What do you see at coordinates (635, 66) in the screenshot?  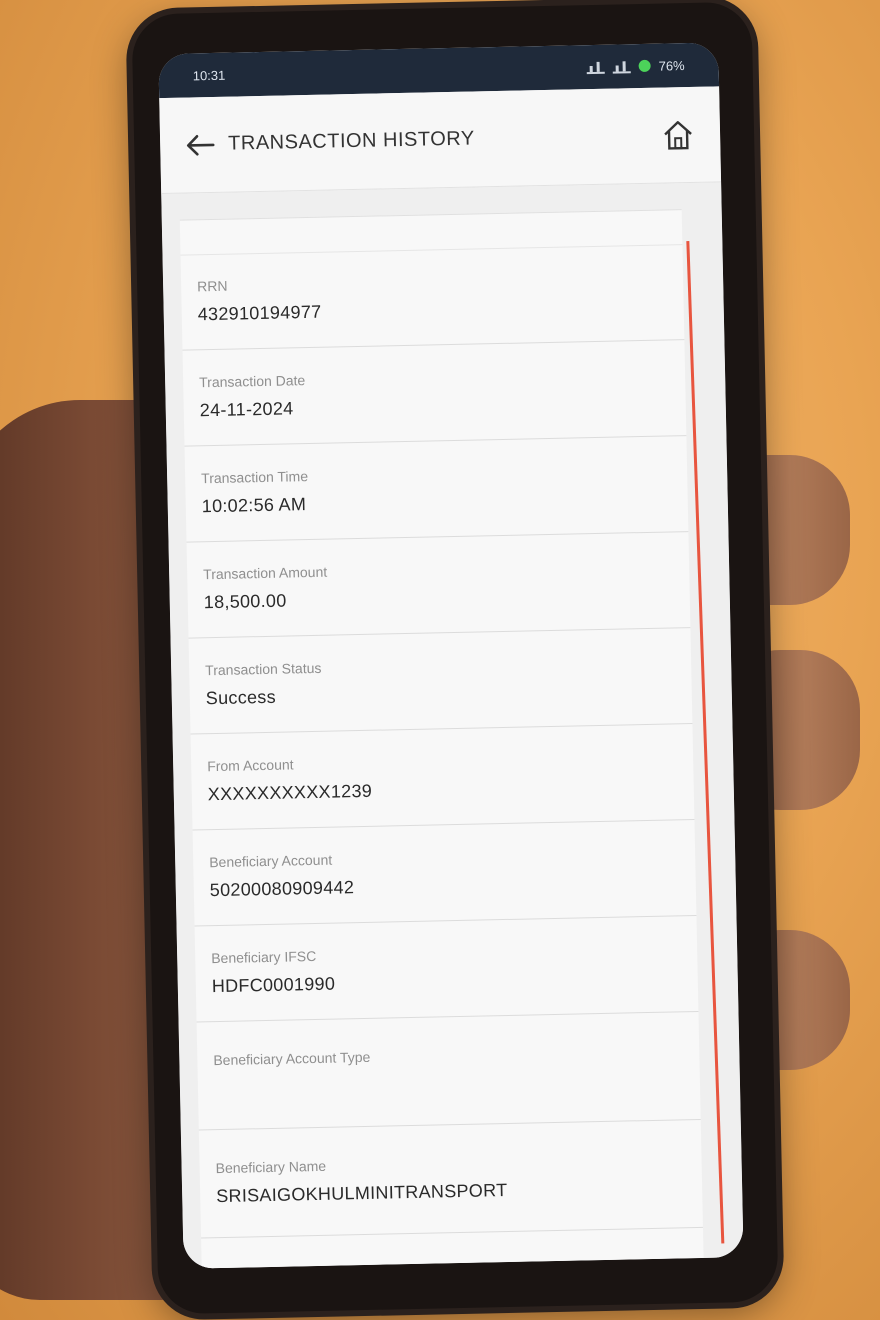 I see `status-icons: 76%` at bounding box center [635, 66].